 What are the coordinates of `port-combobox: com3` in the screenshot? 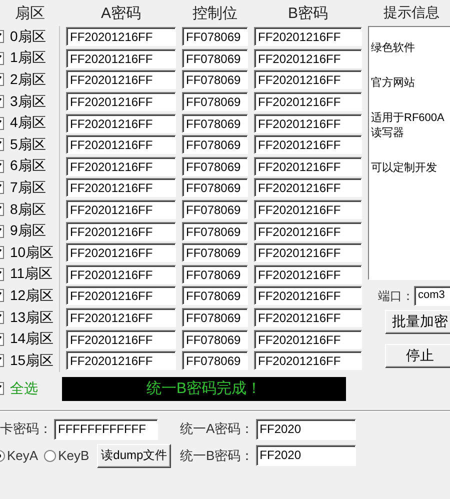 It's located at (432, 296).